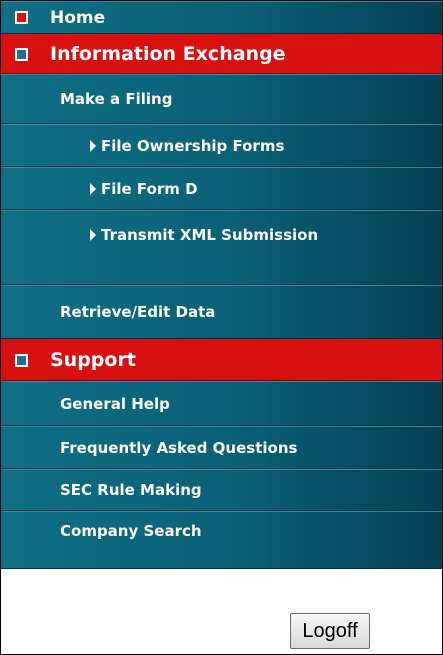 Image resolution: width=443 pixels, height=655 pixels. Describe the element at coordinates (221, 540) in the screenshot. I see `nav-company-search: Company Search` at that location.